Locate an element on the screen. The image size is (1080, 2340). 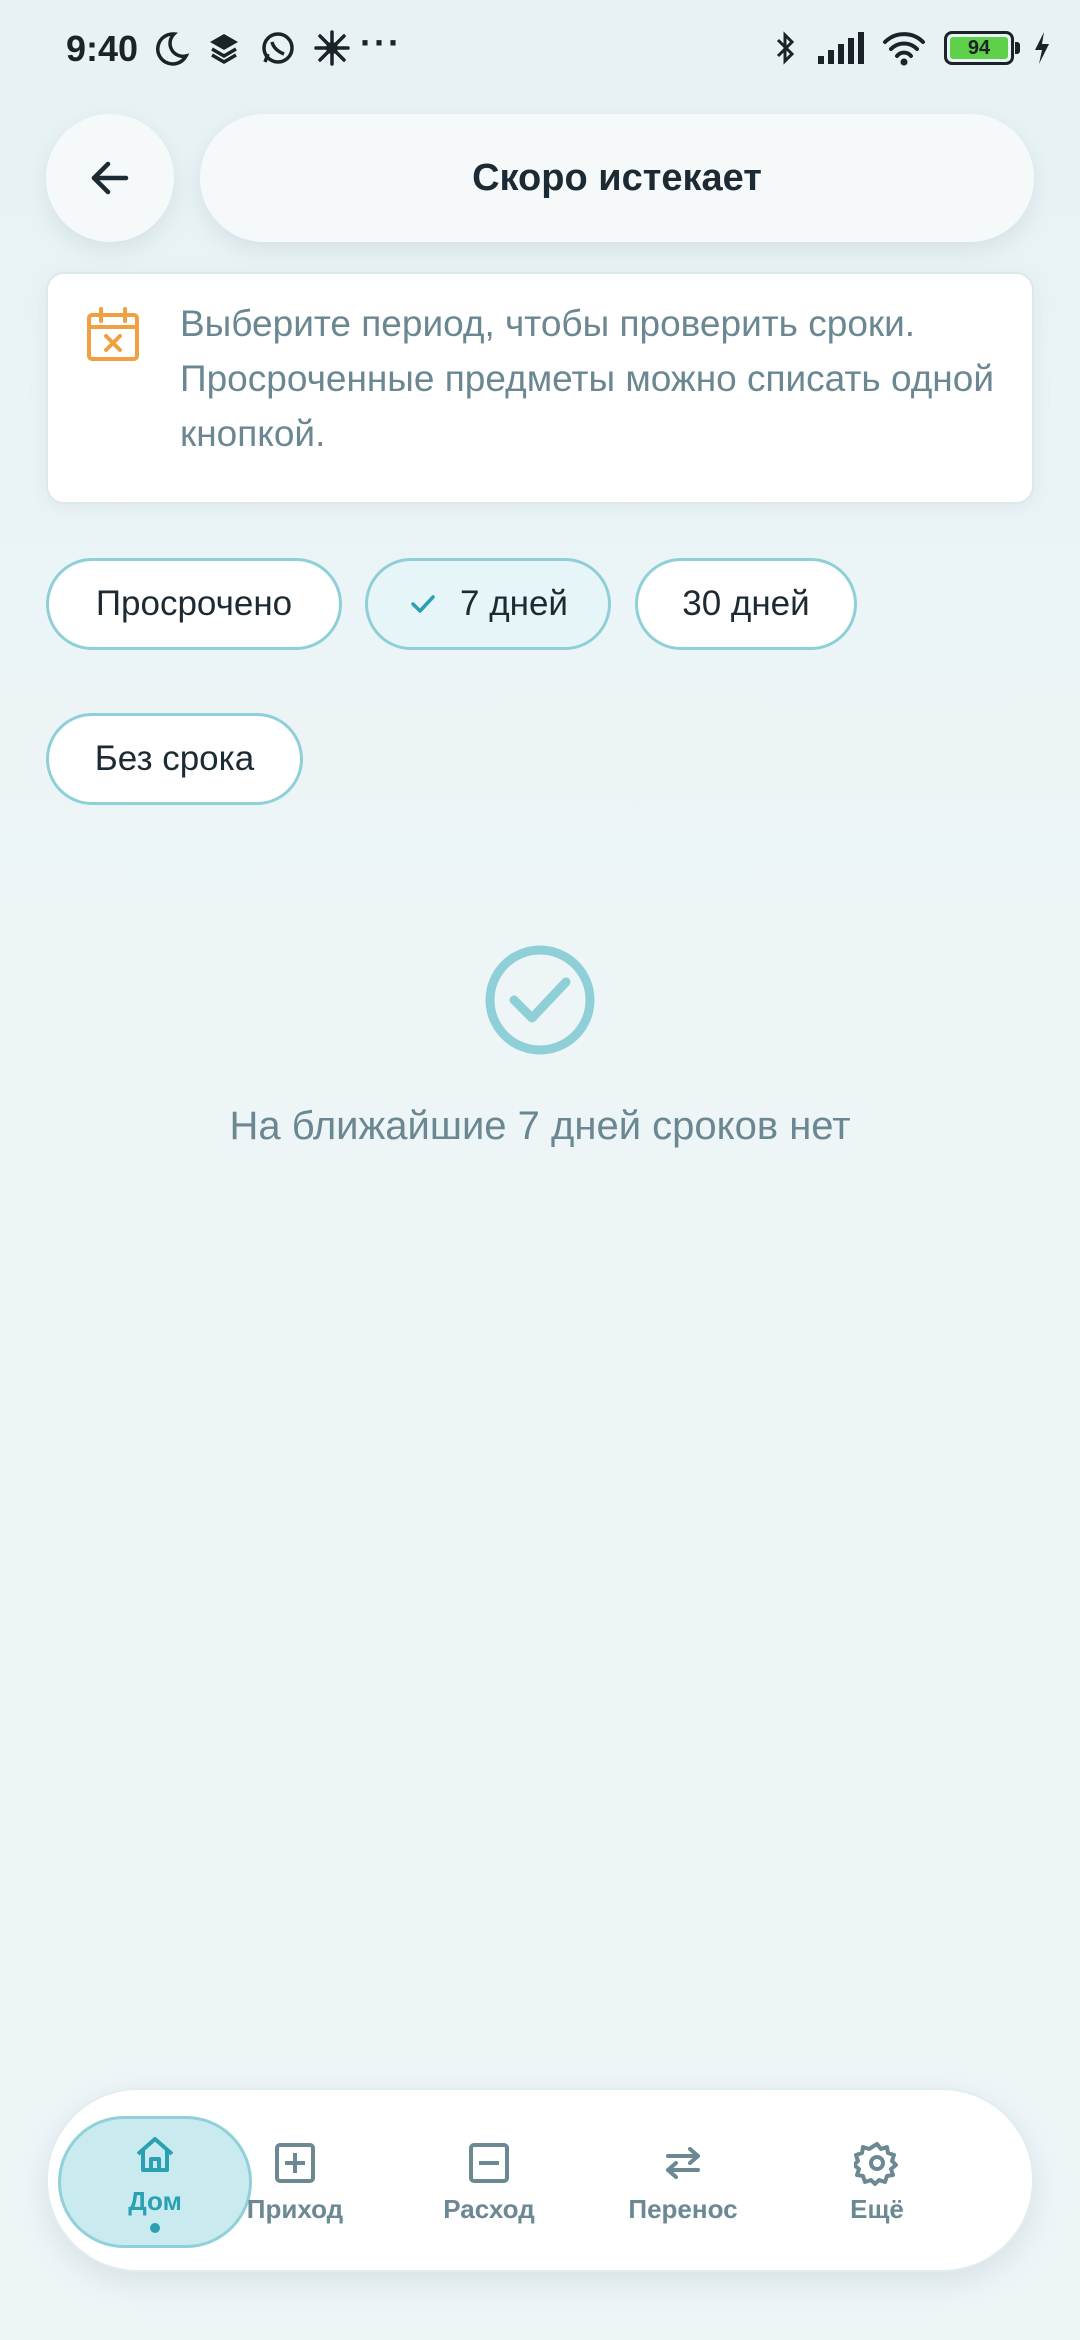
nav-label: Перенос is located at coordinates (683, 2208).